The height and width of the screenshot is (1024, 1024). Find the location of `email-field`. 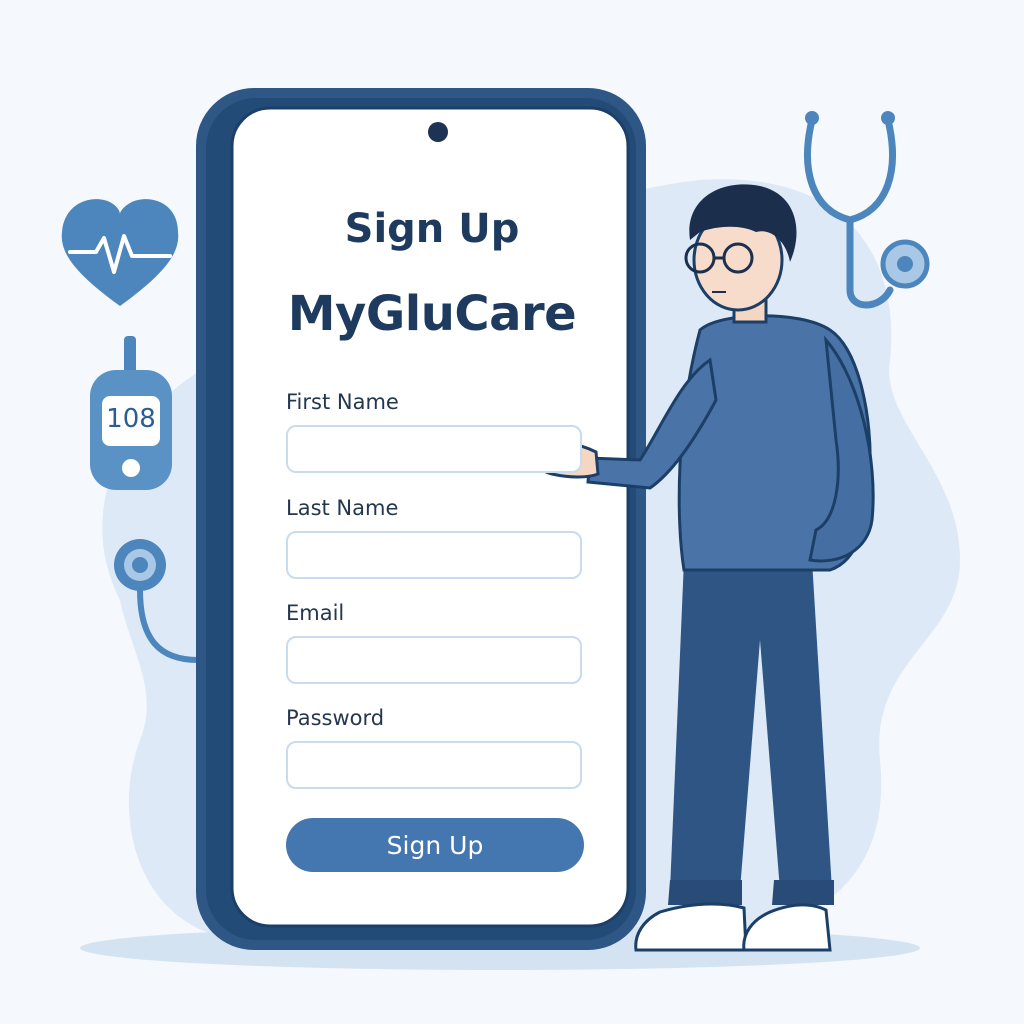

email-field is located at coordinates (434, 660).